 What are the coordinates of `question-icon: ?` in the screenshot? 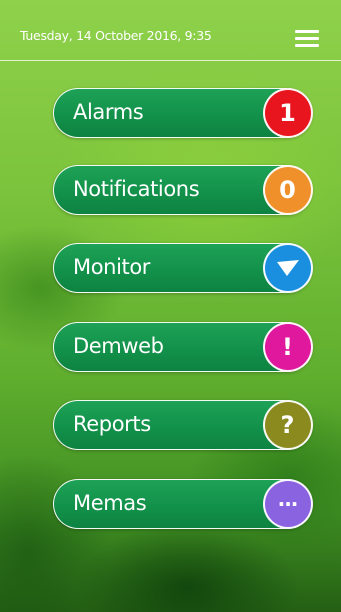 It's located at (287, 424).